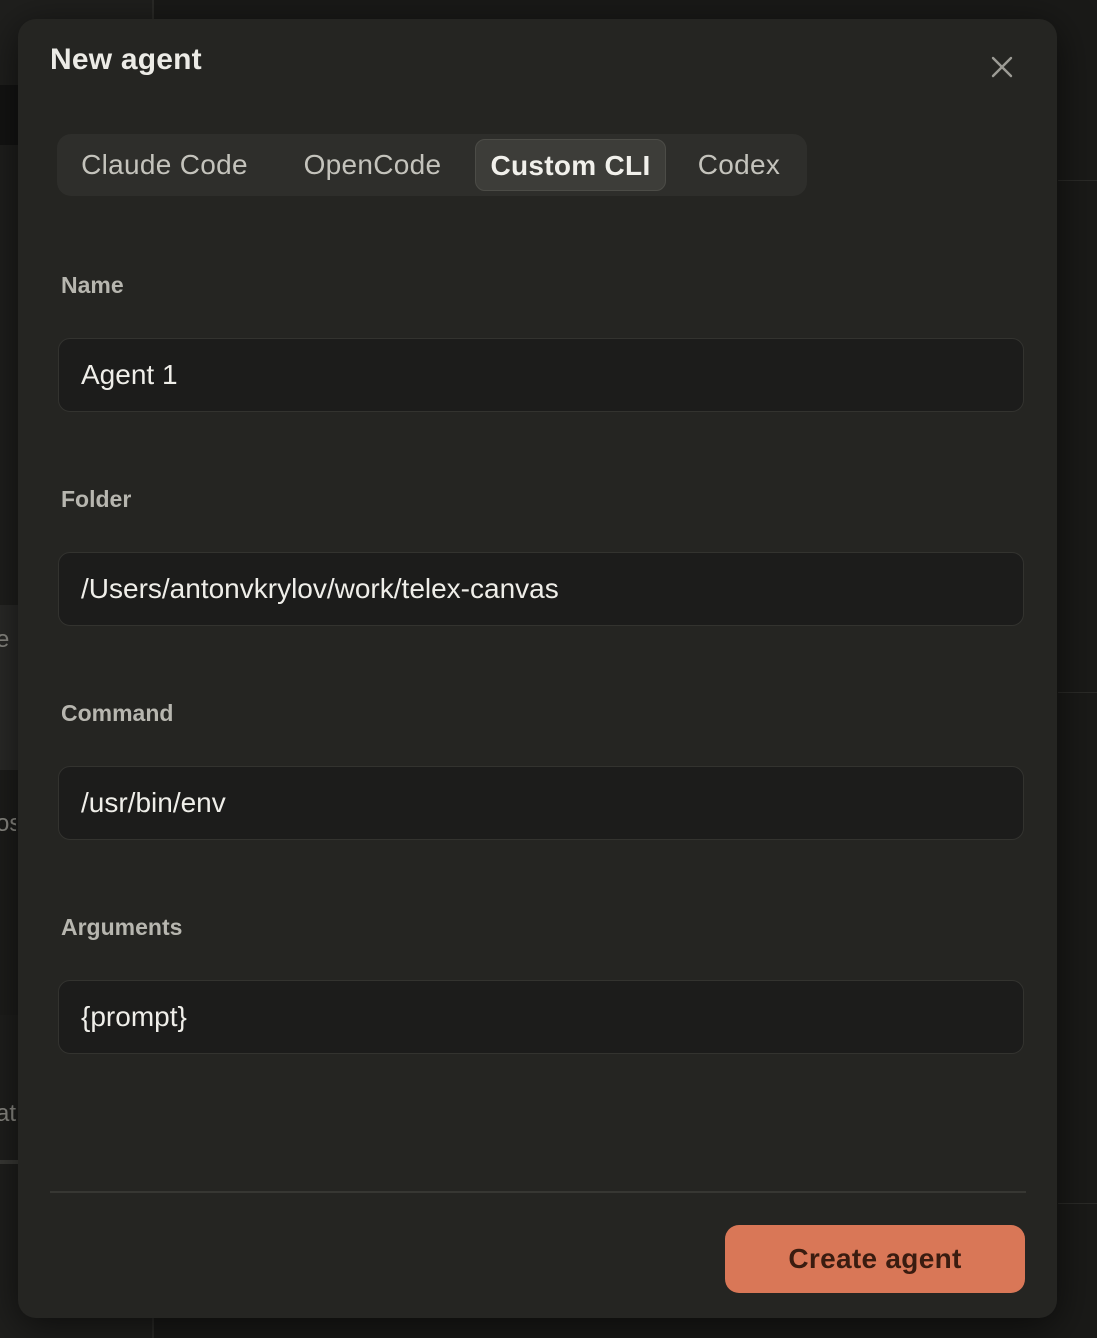  I want to click on background-text: os, so click(8, 823).